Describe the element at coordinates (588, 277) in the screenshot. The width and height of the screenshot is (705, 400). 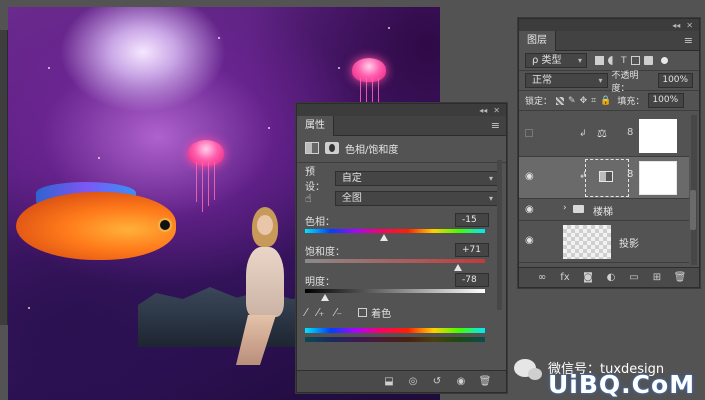
I see `add-mask-icon: ◙` at that location.